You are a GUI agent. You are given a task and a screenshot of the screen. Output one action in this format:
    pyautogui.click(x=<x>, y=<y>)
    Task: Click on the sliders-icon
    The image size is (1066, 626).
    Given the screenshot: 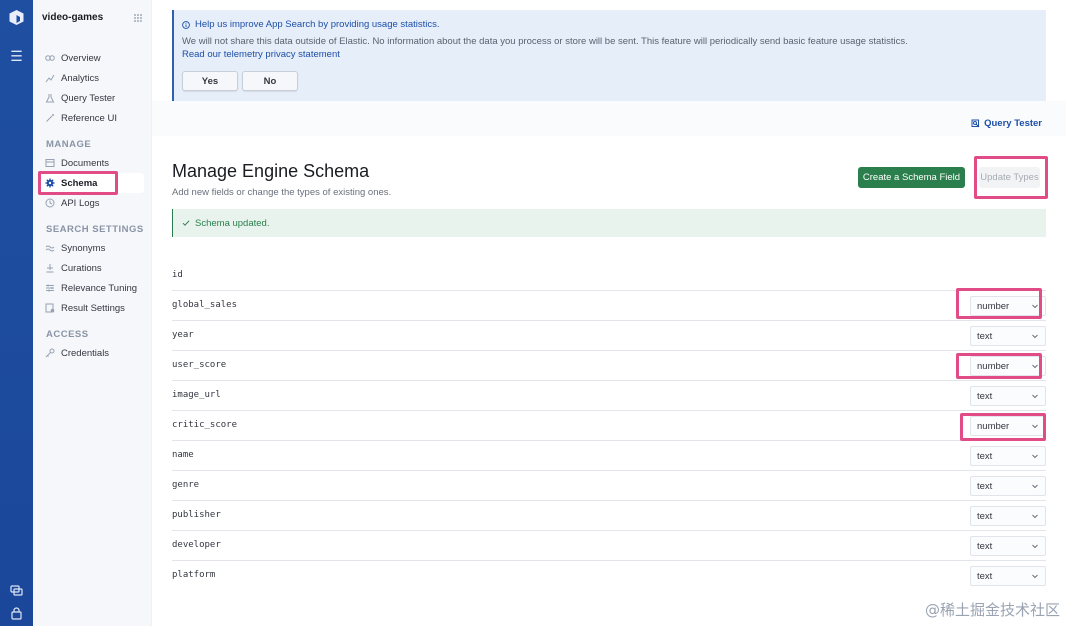 What is the action you would take?
    pyautogui.click(x=50, y=288)
    